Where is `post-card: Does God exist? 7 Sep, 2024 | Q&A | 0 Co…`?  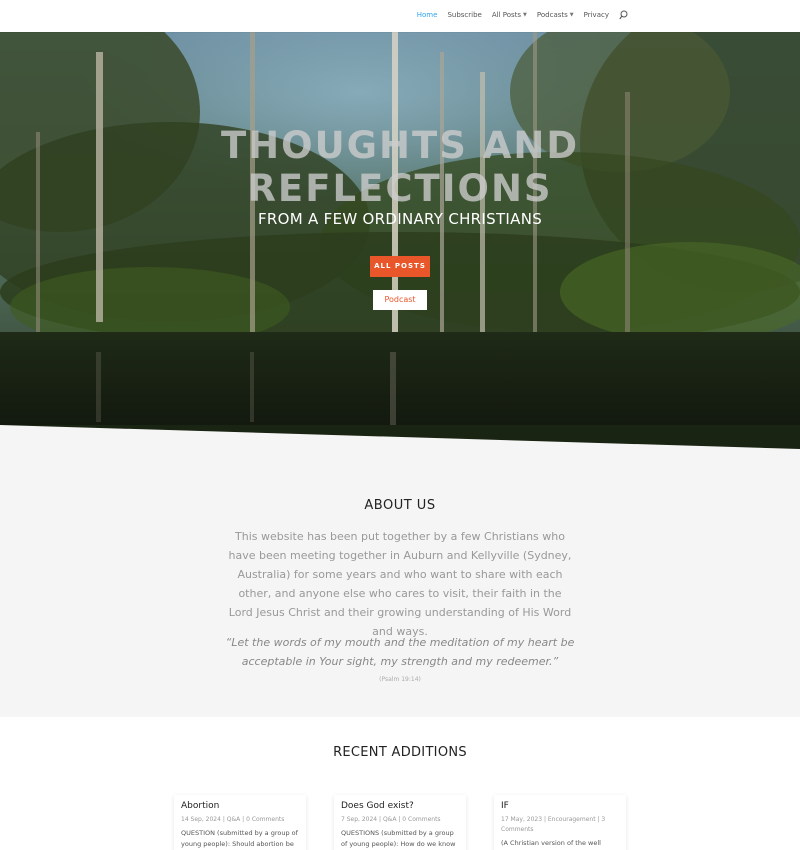
post-card: Does God exist? 7 Sep, 2024 | Q&A | 0 Co… is located at coordinates (400, 822).